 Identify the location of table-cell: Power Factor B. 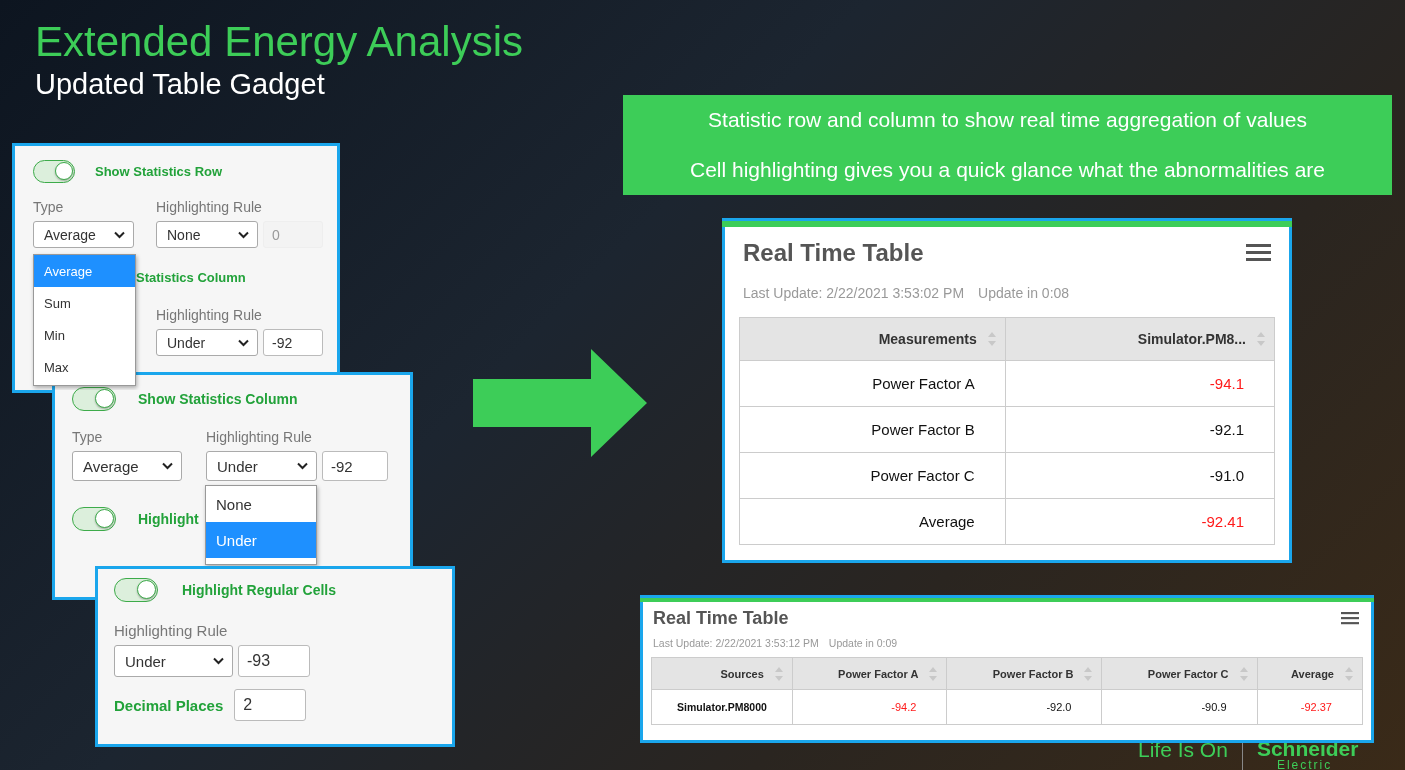
(872, 429).